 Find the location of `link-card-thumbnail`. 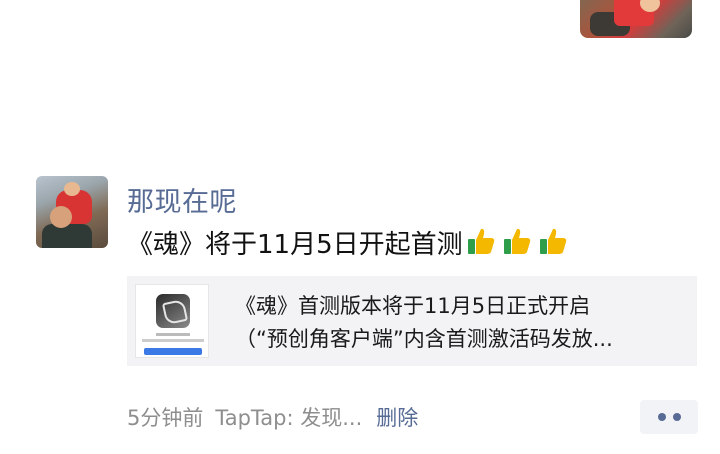

link-card-thumbnail is located at coordinates (172, 321).